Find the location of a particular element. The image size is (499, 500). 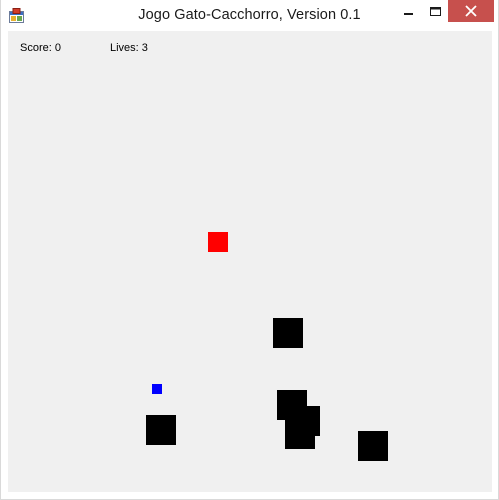

score-label: Score: 0 is located at coordinates (40, 48).